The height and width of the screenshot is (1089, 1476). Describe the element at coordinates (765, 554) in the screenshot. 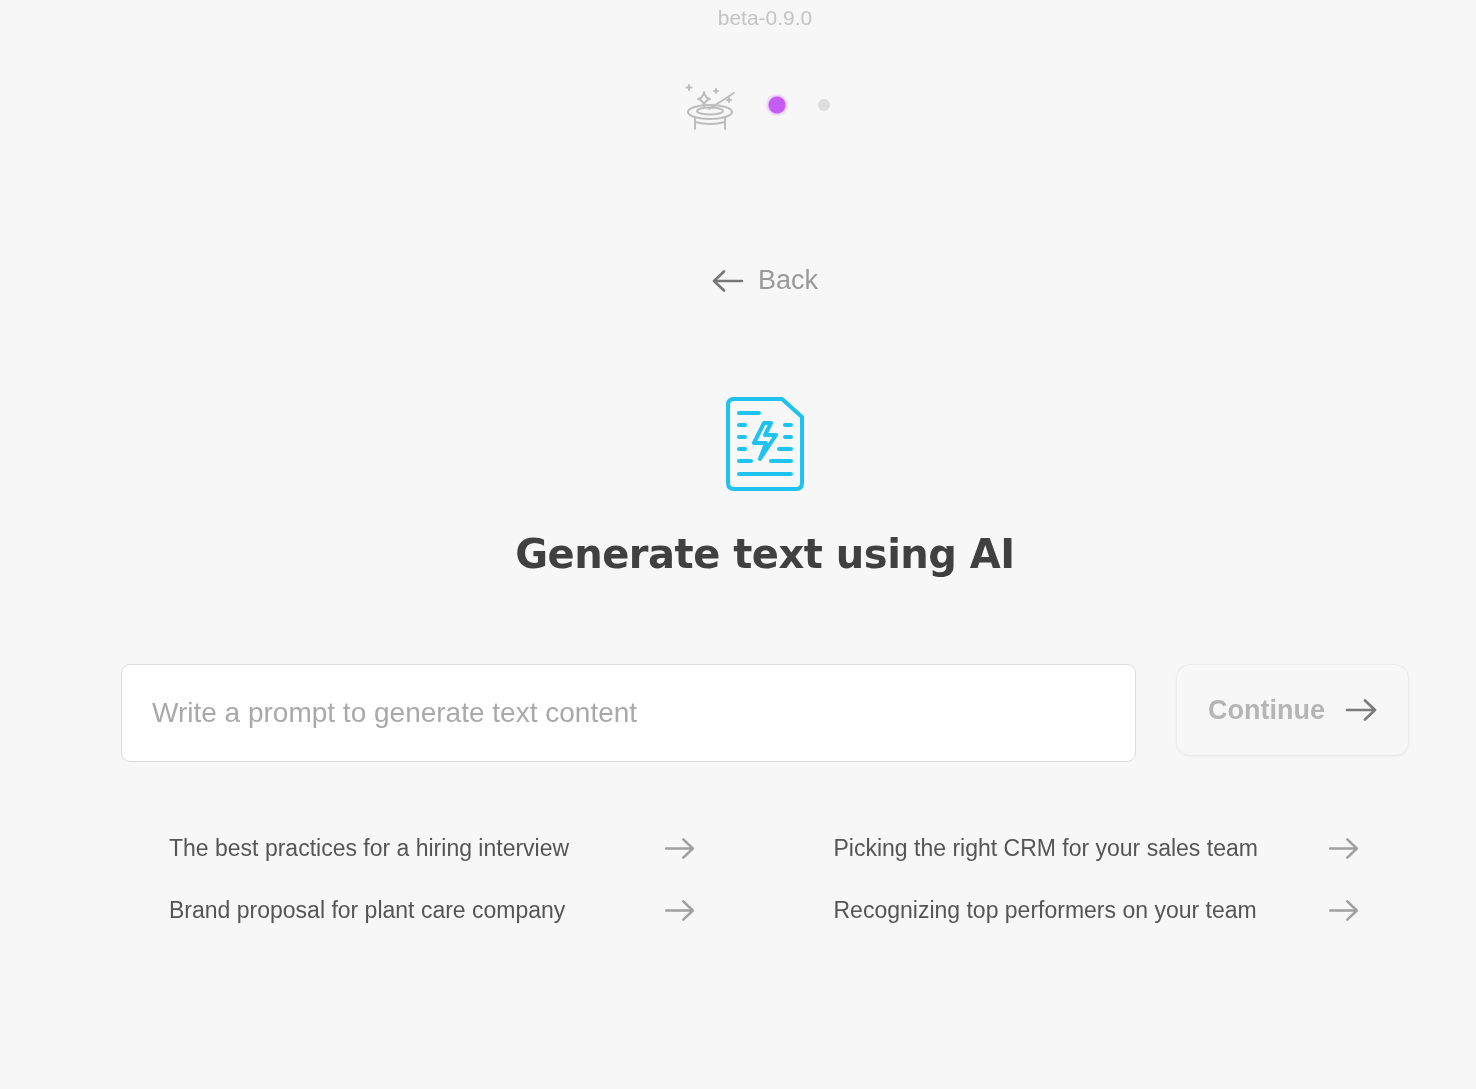

I see `page-title: Generate text using AI` at that location.